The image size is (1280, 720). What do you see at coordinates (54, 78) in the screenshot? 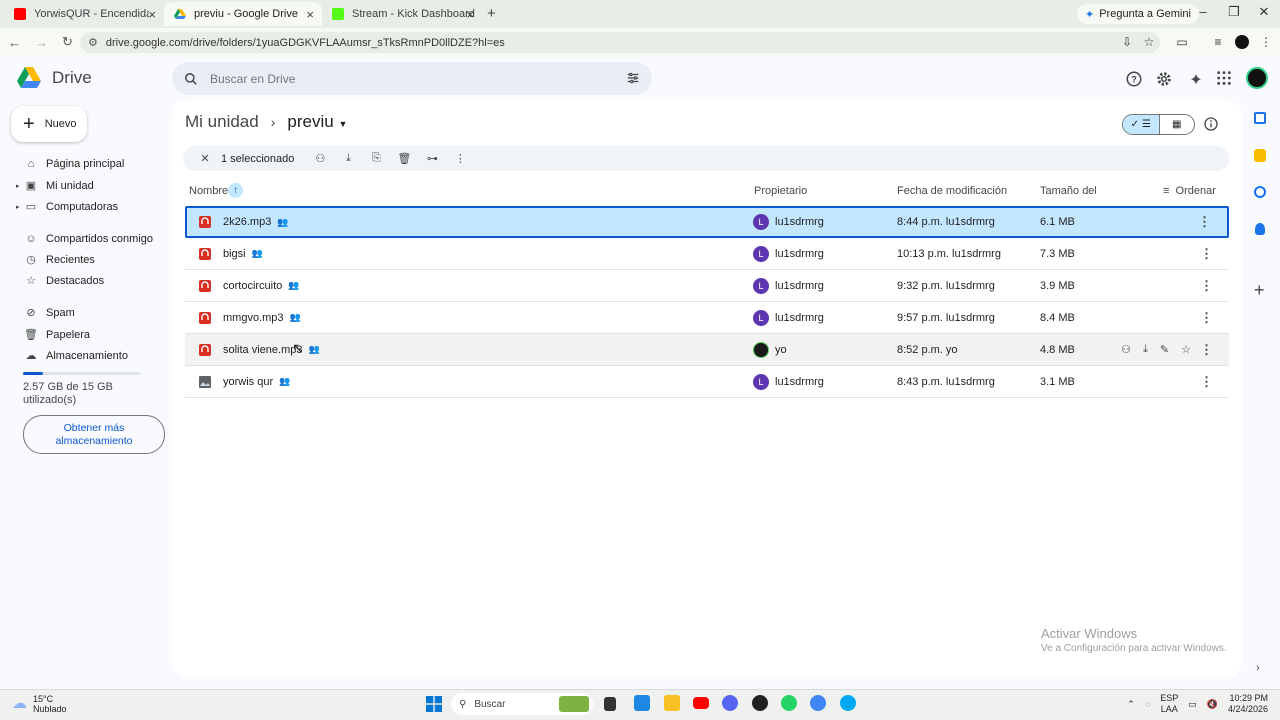
I see `drive-logo: Drive` at bounding box center [54, 78].